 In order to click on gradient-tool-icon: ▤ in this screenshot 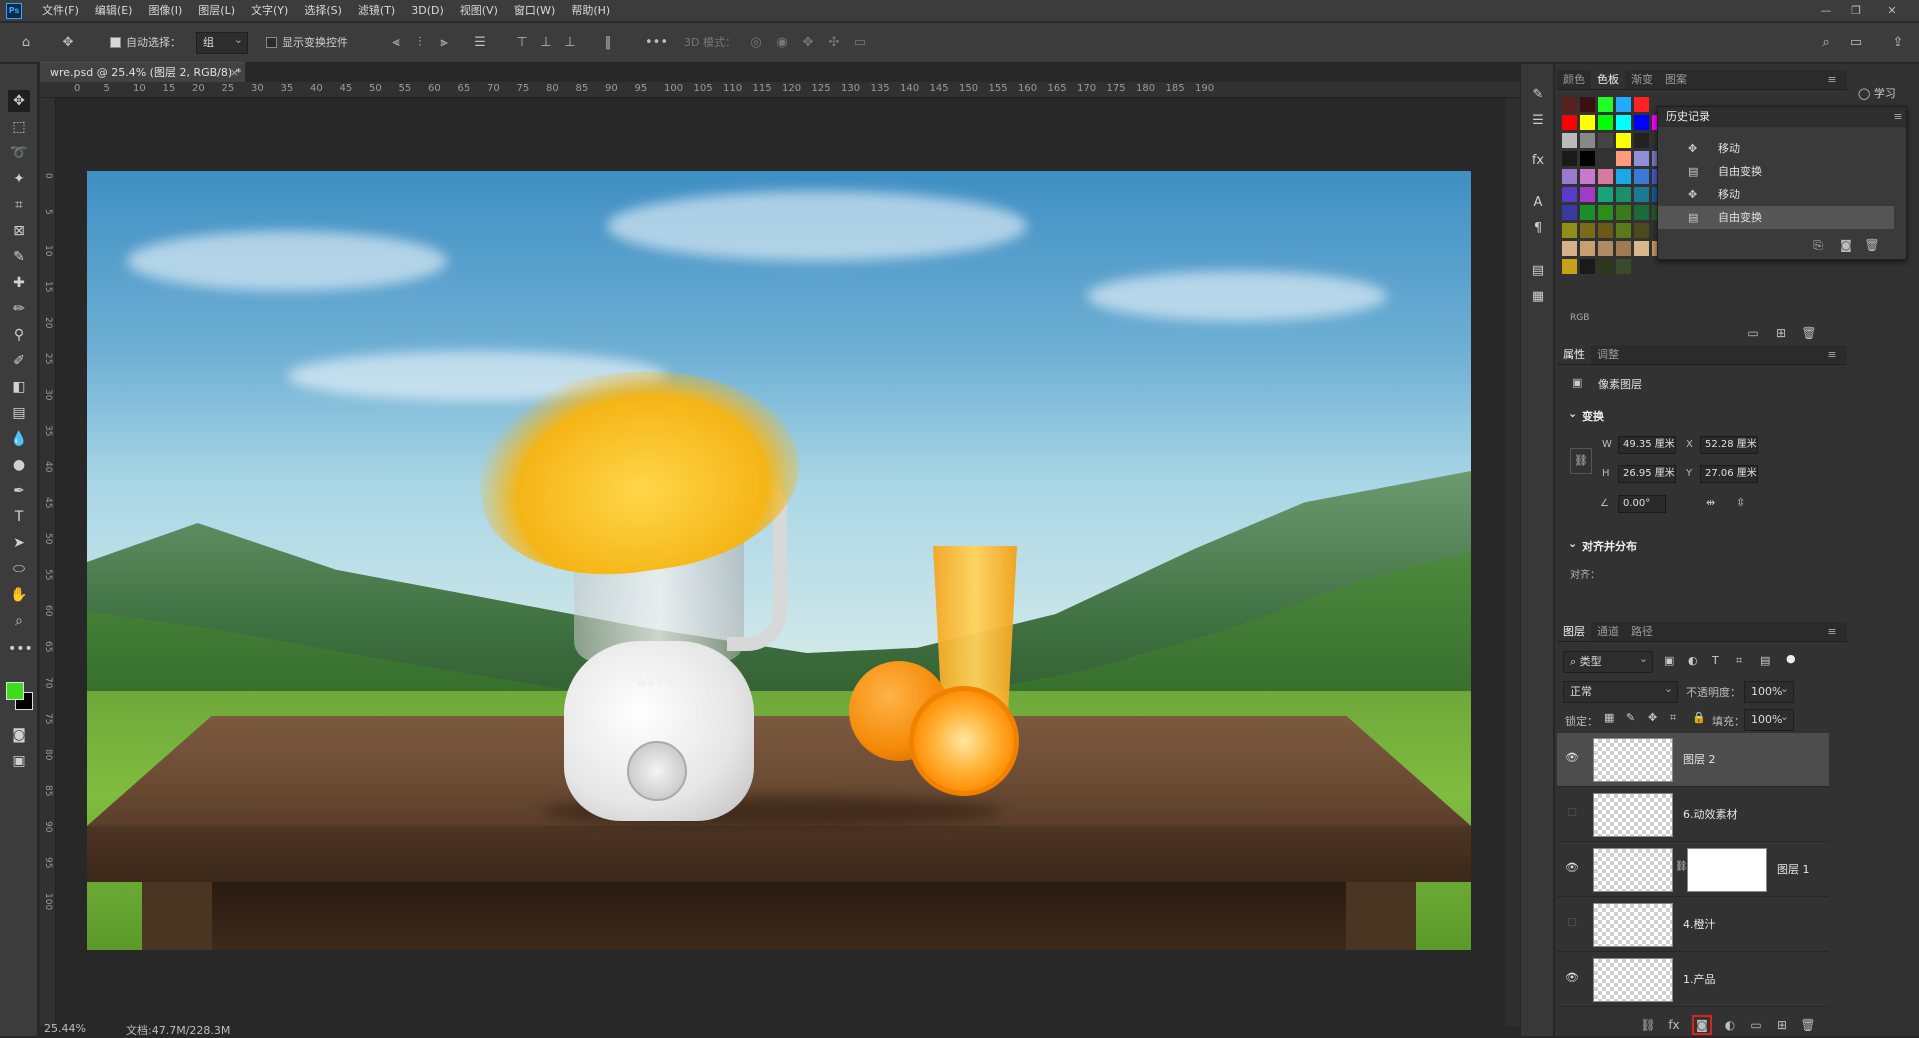, I will do `click(19, 413)`.